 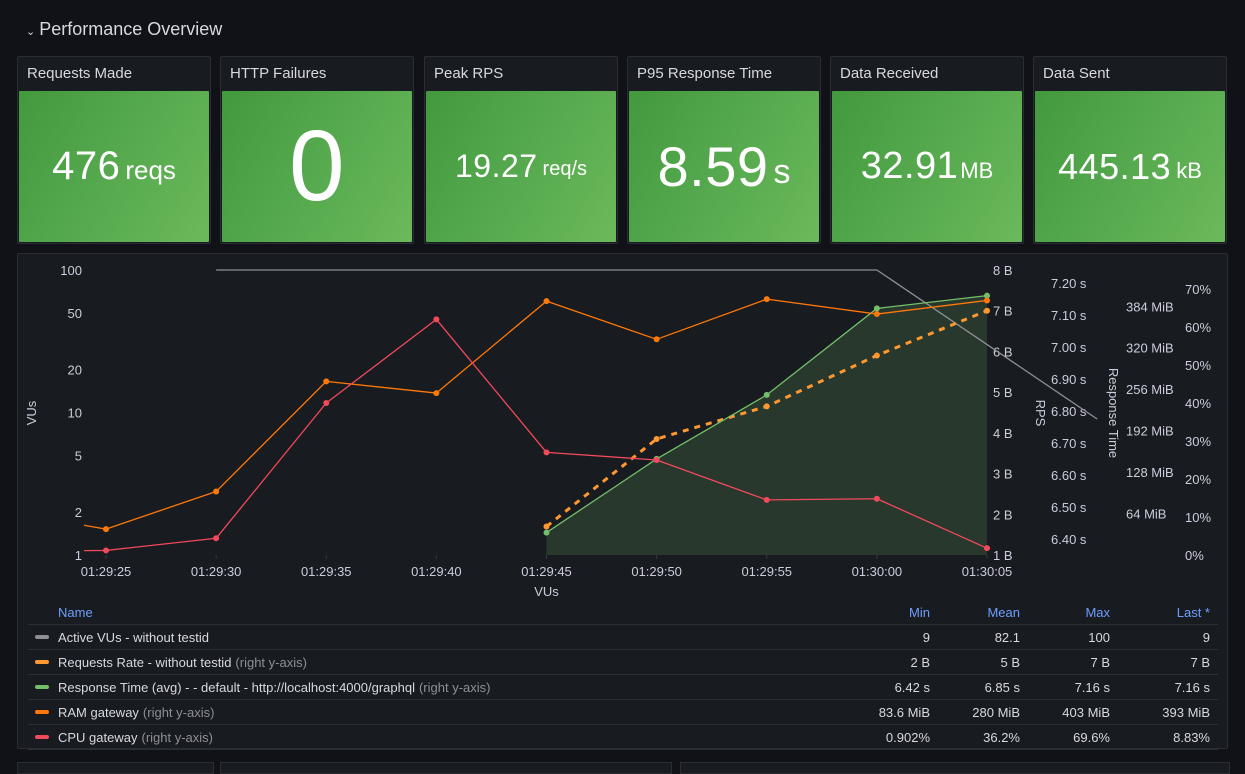 What do you see at coordinates (1003, 270) in the screenshot?
I see `rps-y-tick-label: 8 B` at bounding box center [1003, 270].